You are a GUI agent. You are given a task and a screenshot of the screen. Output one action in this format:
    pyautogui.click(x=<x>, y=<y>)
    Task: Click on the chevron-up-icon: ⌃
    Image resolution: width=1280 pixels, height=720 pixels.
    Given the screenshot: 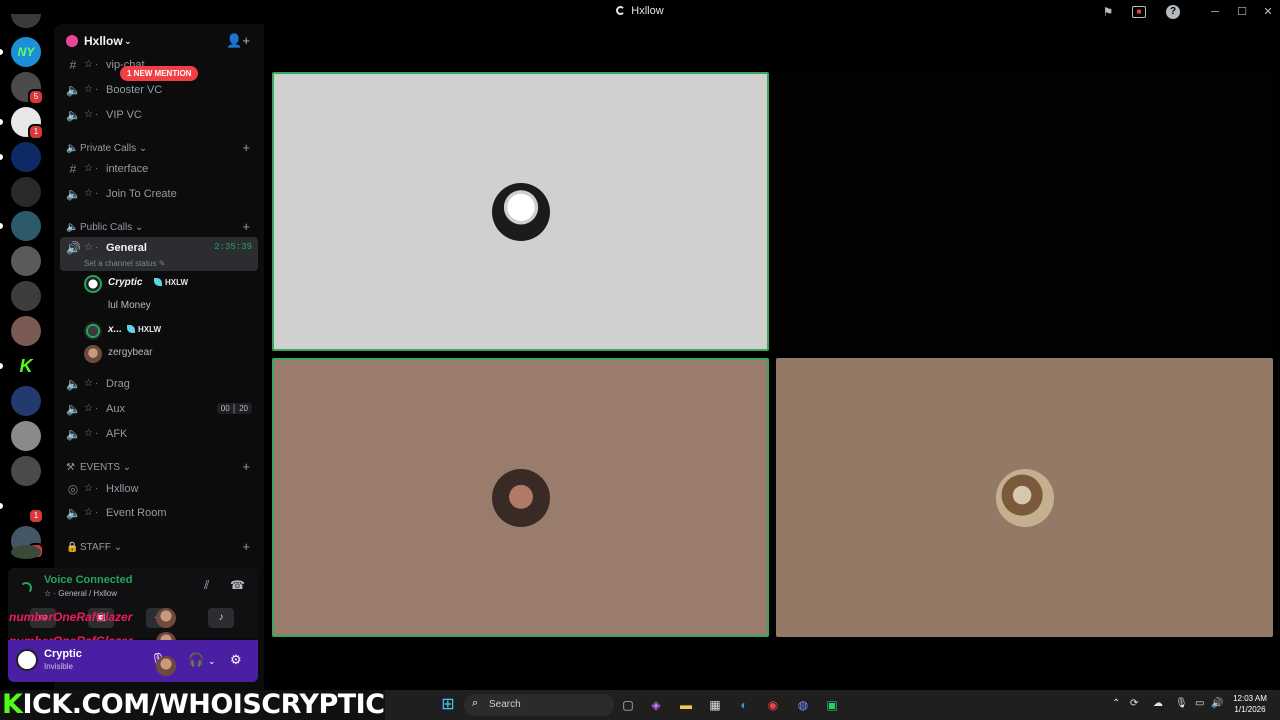 What is the action you would take?
    pyautogui.click(x=1116, y=703)
    